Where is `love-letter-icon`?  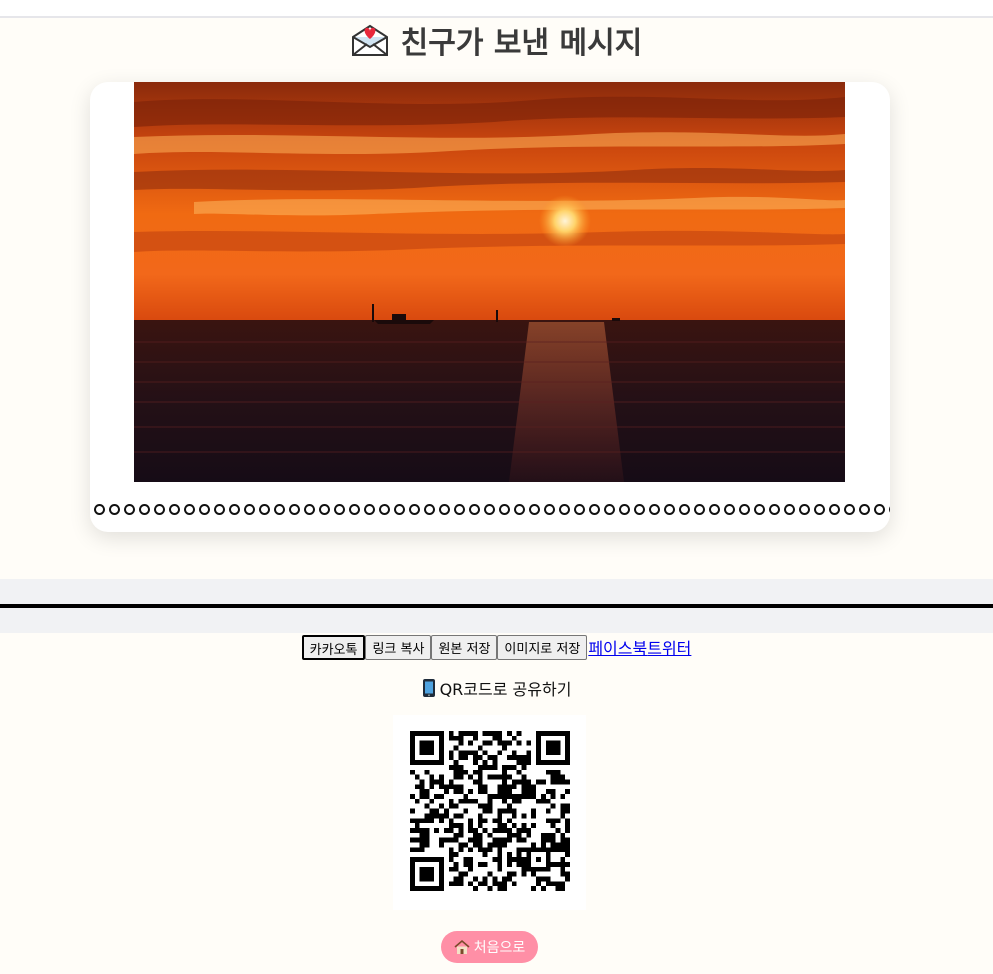 love-letter-icon is located at coordinates (369, 40).